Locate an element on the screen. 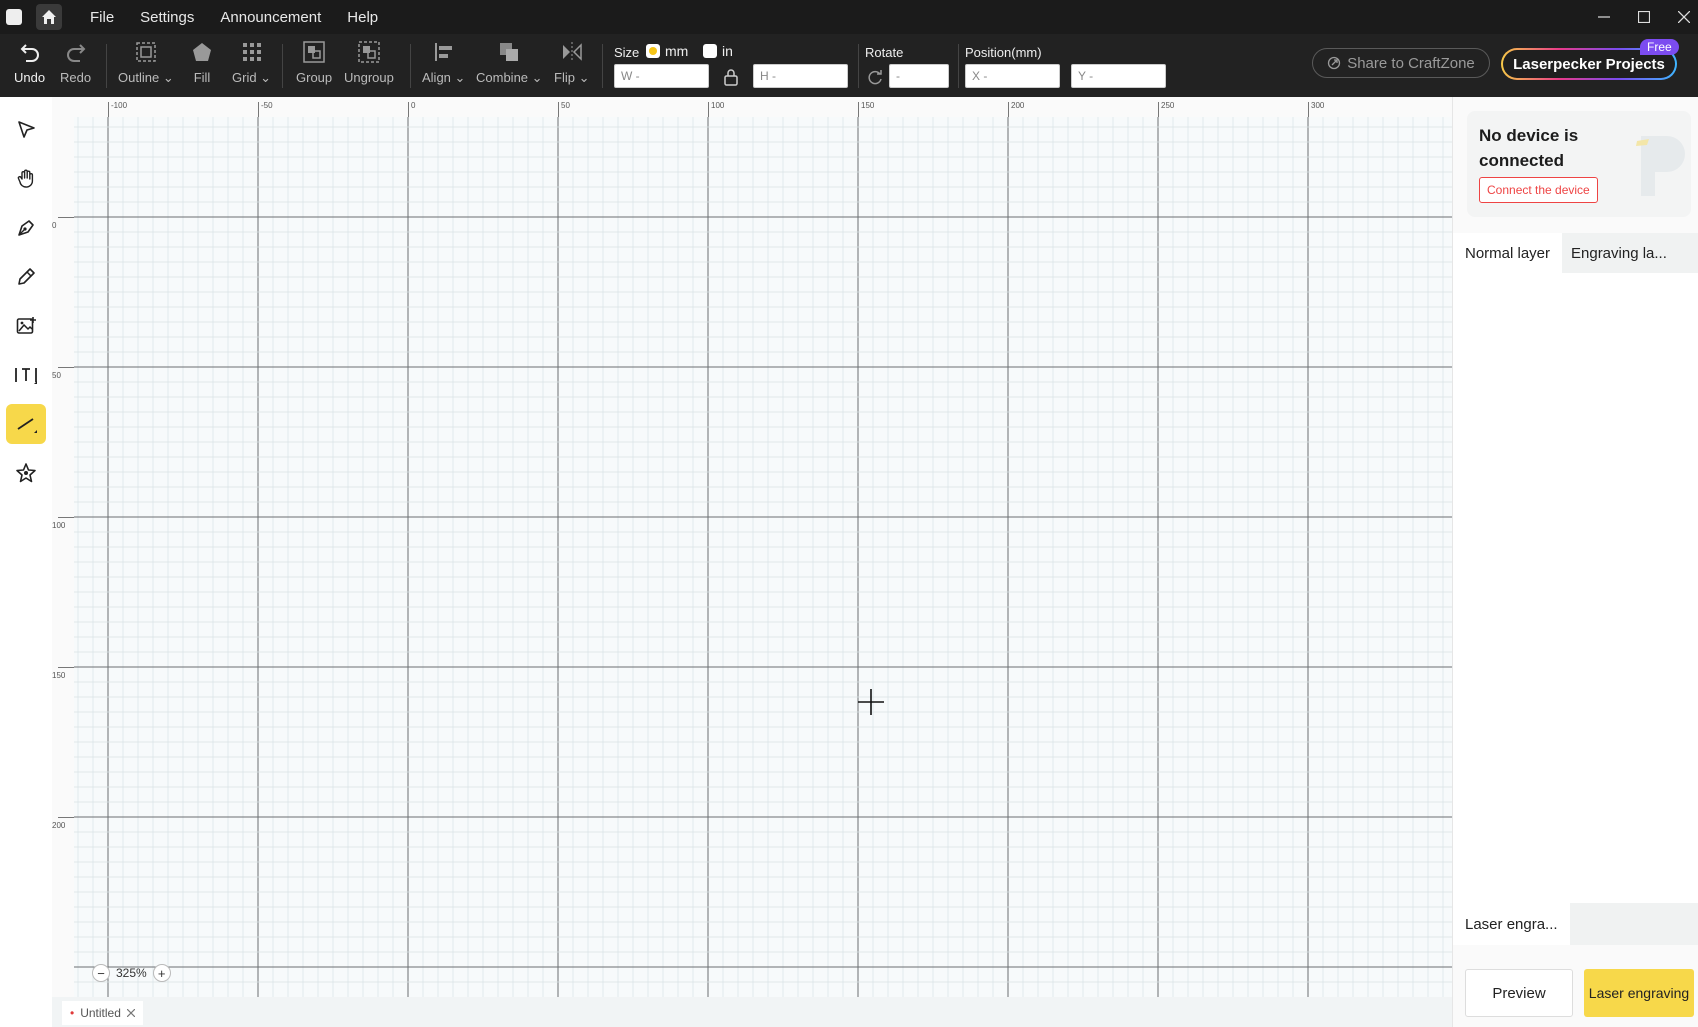  group-icon is located at coordinates (314, 52).